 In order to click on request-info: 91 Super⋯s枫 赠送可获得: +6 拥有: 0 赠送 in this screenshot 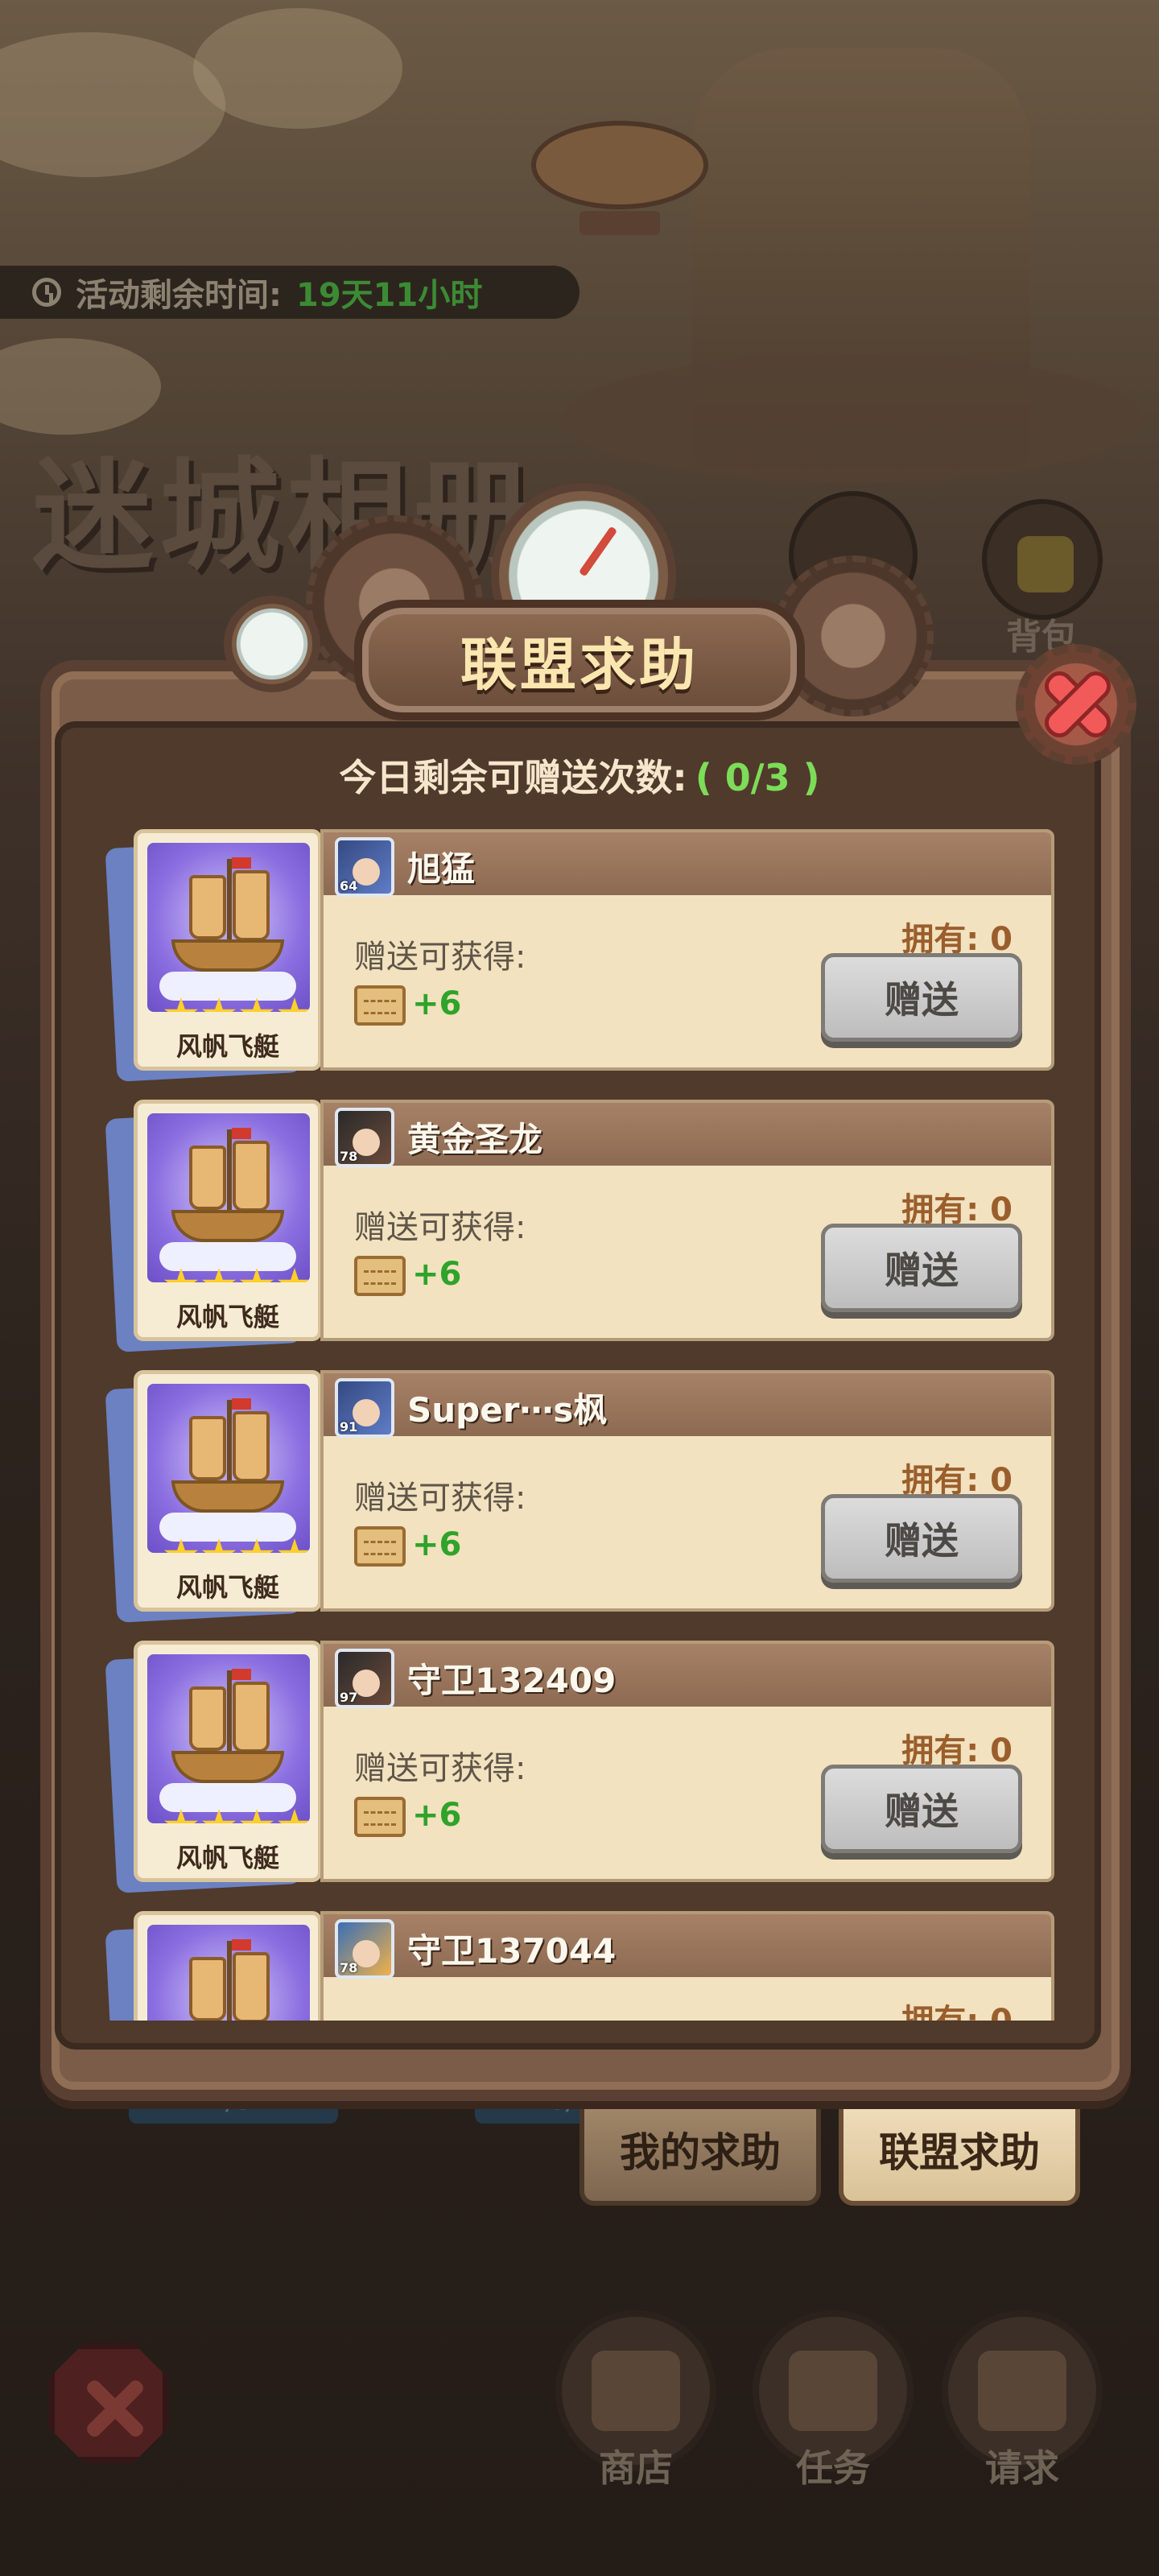, I will do `click(687, 1491)`.